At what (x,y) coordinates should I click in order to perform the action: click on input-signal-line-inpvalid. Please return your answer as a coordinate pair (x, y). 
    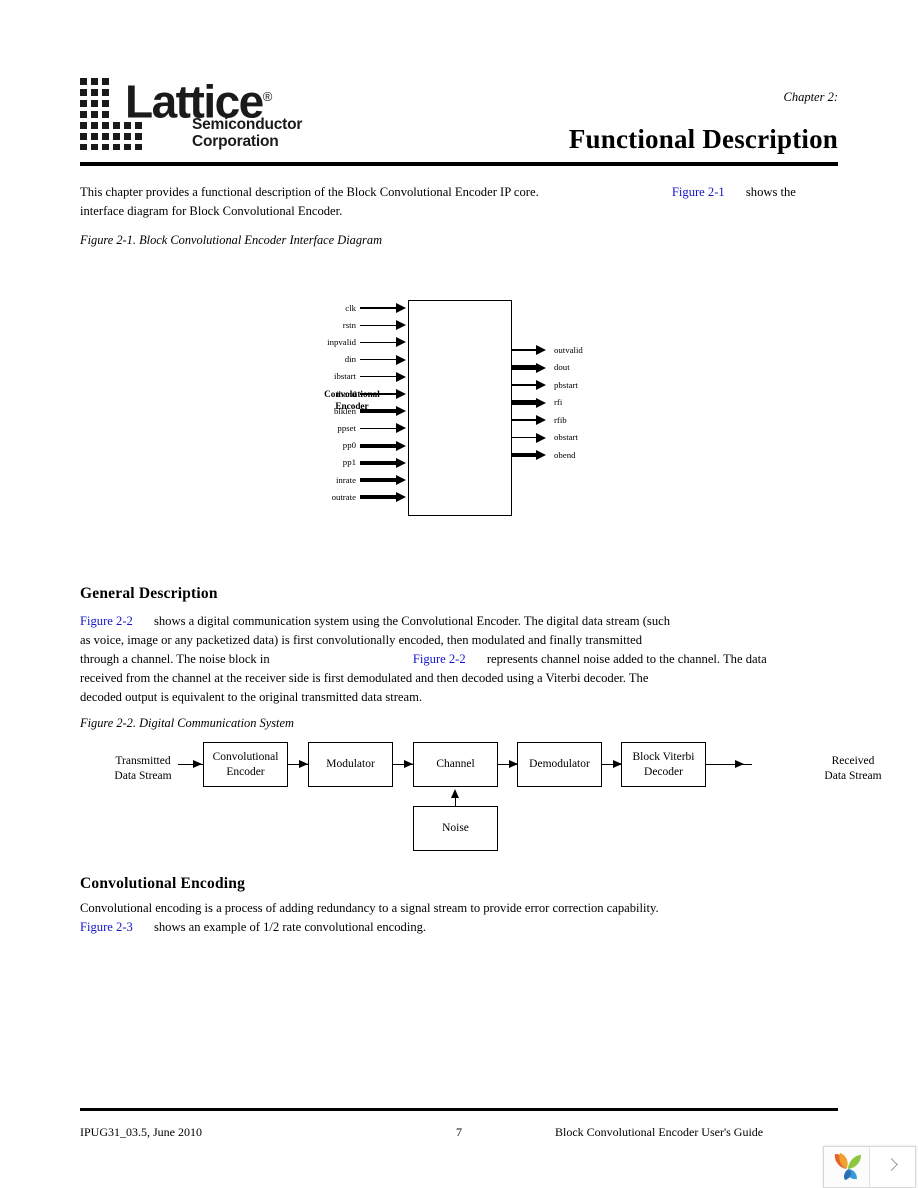
    Looking at the image, I should click on (379, 342).